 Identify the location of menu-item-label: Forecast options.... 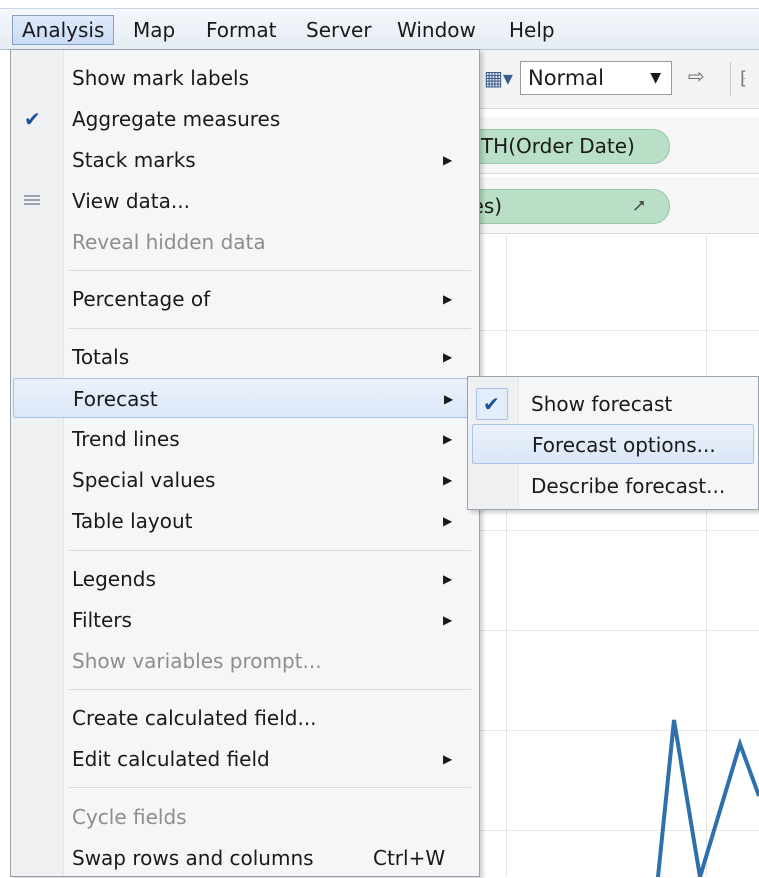
(624, 445).